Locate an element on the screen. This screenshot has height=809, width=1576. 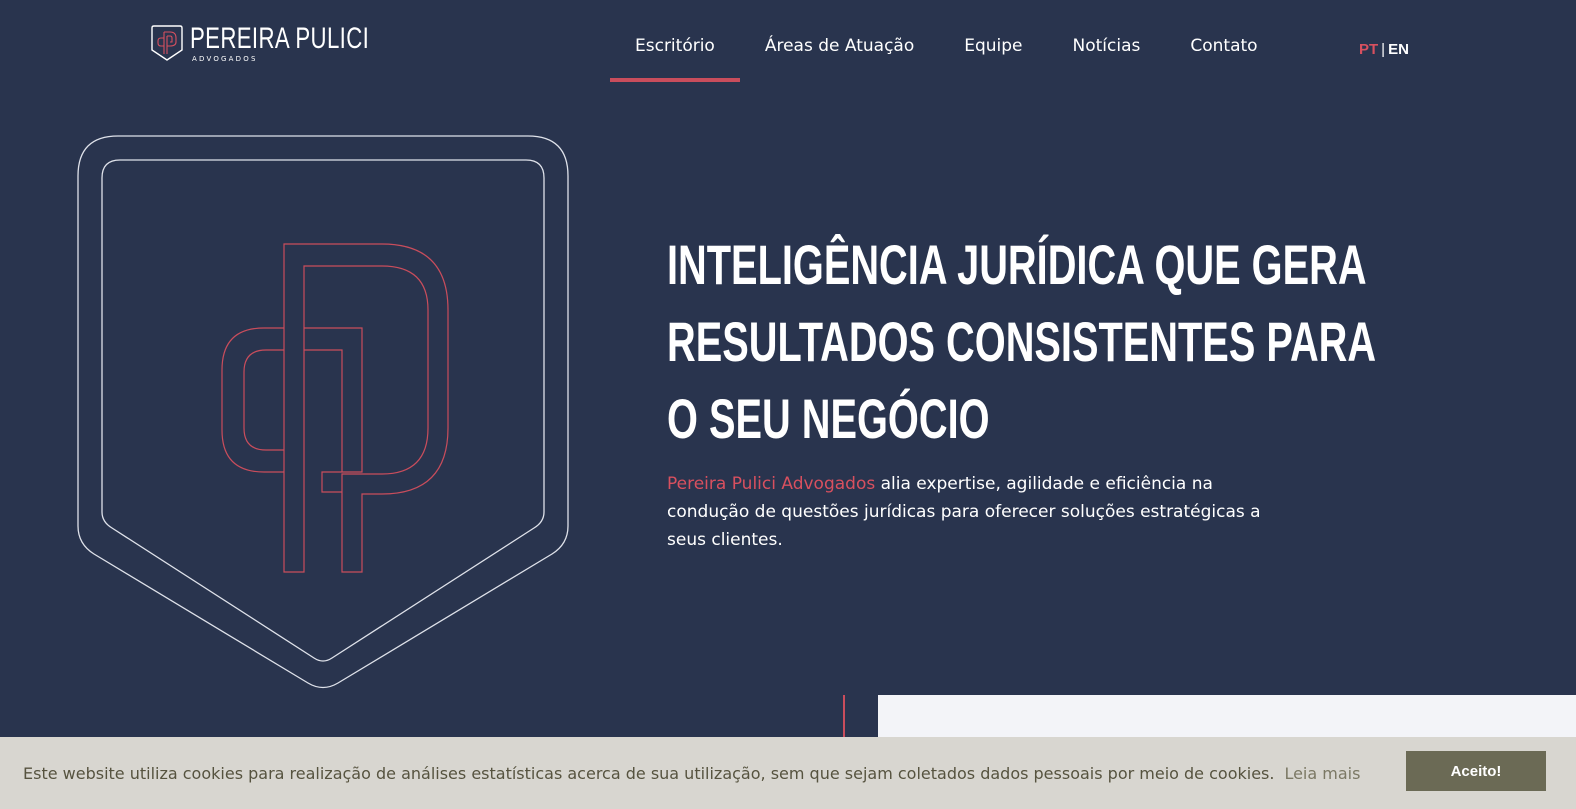
language-pt: PT is located at coordinates (1368, 49).